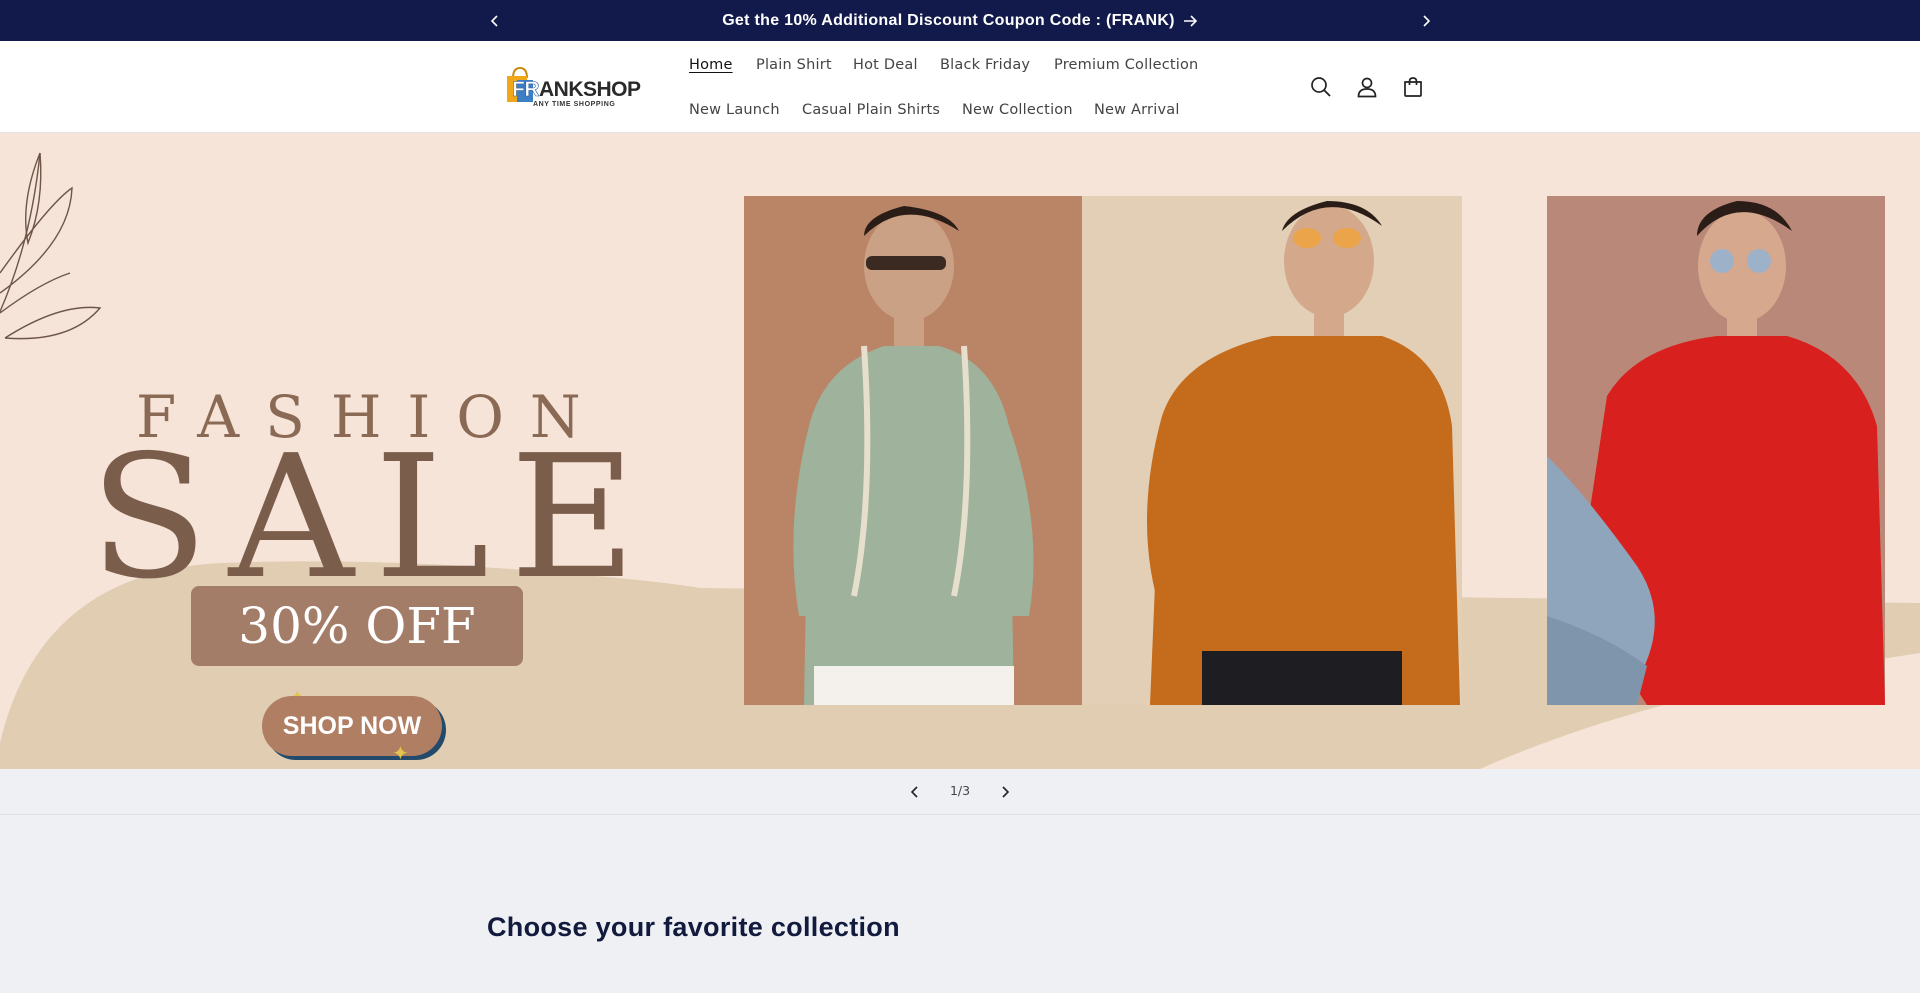 The image size is (1920, 993). Describe the element at coordinates (985, 65) in the screenshot. I see `nav-black-friday: Black Friday` at that location.